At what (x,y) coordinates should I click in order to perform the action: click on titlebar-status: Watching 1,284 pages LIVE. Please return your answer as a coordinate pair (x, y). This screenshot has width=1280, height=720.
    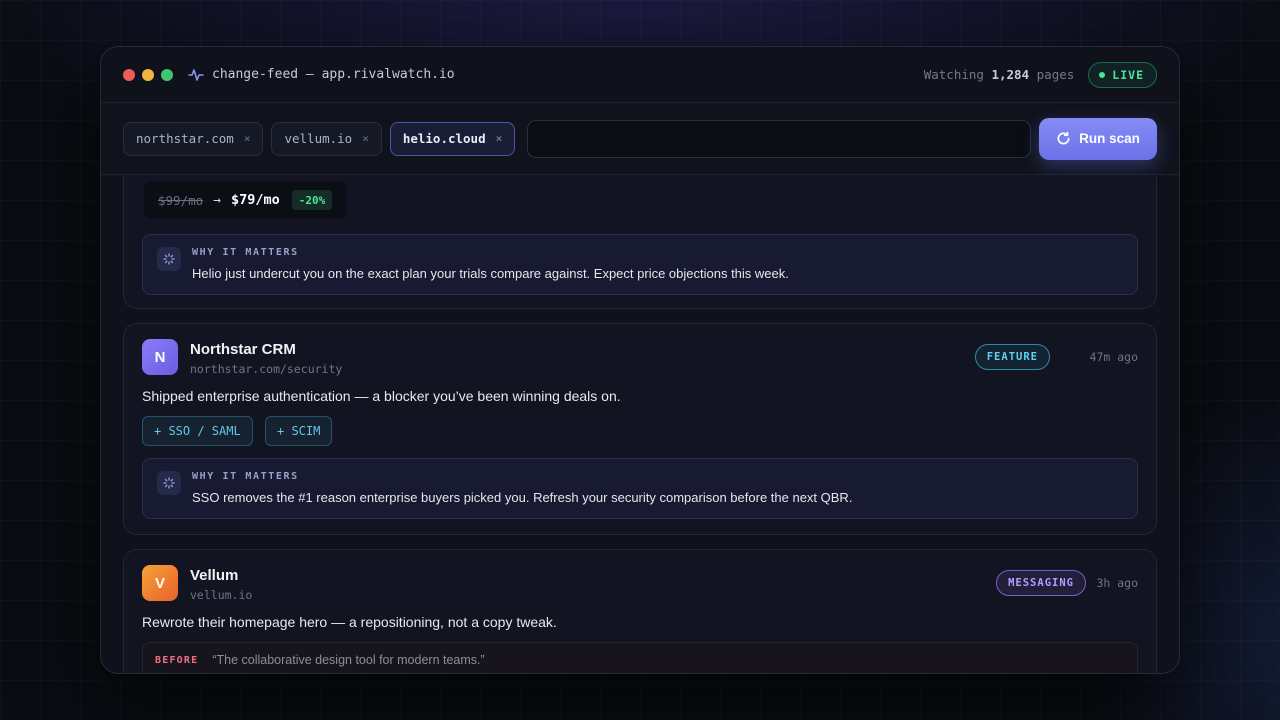
    Looking at the image, I should click on (1040, 74).